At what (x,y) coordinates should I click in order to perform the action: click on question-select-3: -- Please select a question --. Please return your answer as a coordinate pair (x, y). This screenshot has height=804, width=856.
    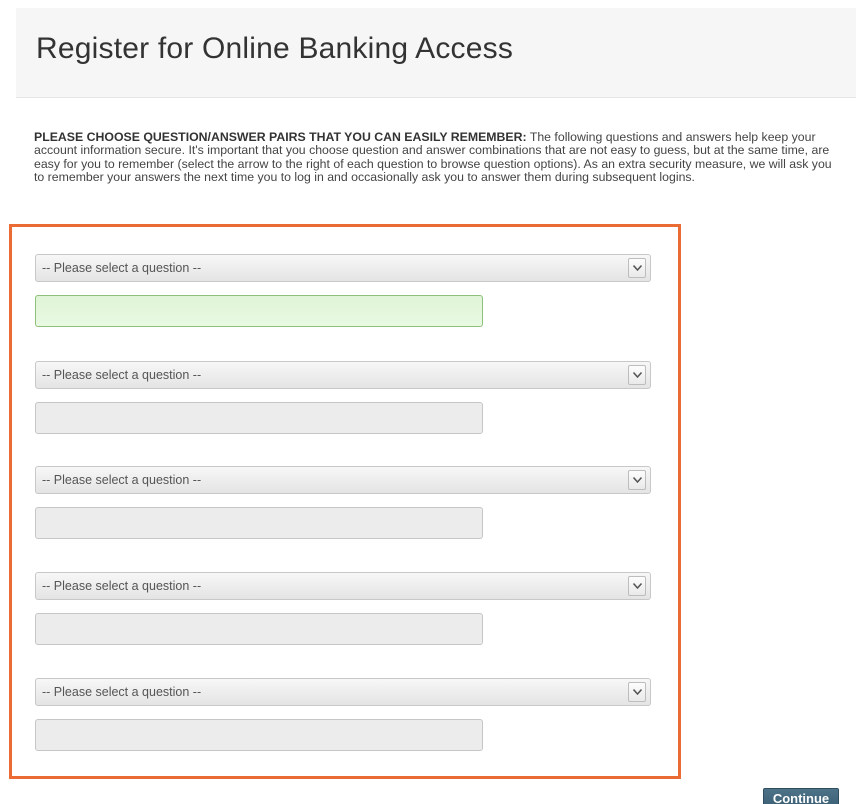
    Looking at the image, I should click on (343, 480).